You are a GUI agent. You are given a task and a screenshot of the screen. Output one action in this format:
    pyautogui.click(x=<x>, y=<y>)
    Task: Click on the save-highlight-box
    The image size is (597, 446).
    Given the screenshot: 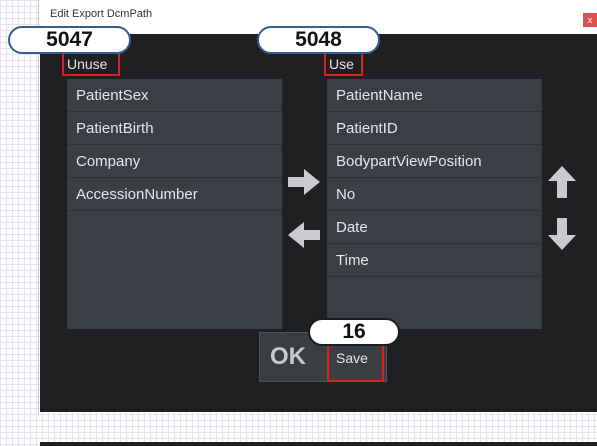 What is the action you would take?
    pyautogui.click(x=355, y=361)
    